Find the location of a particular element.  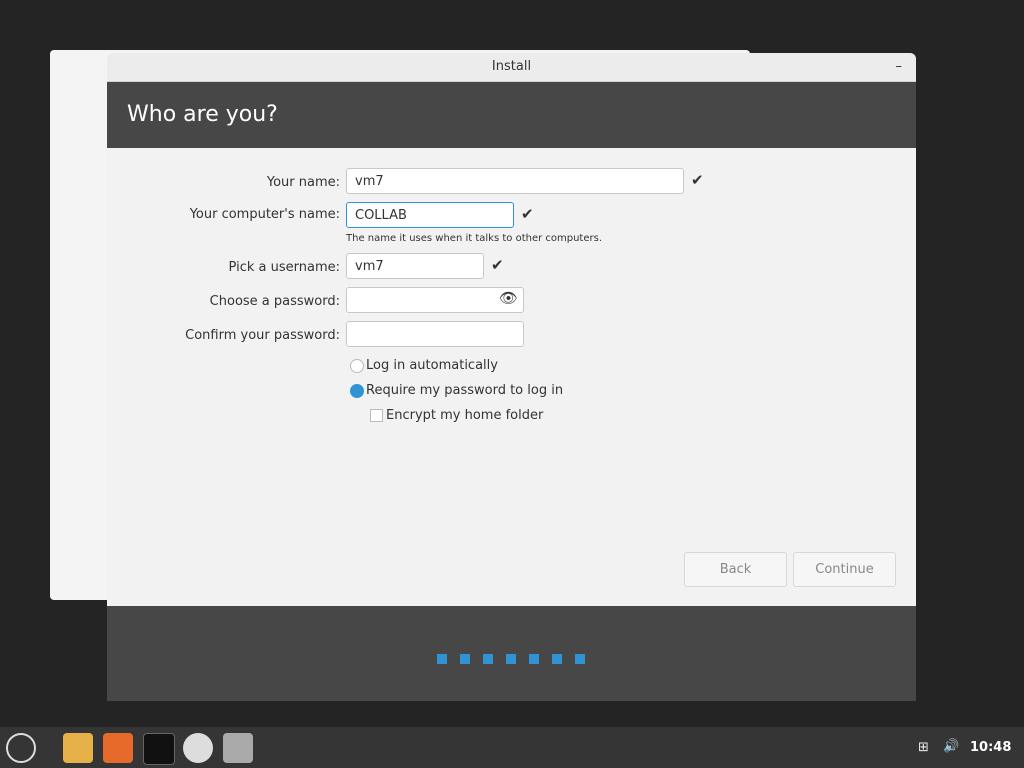

computer-name-input: COLLAB is located at coordinates (430, 215).